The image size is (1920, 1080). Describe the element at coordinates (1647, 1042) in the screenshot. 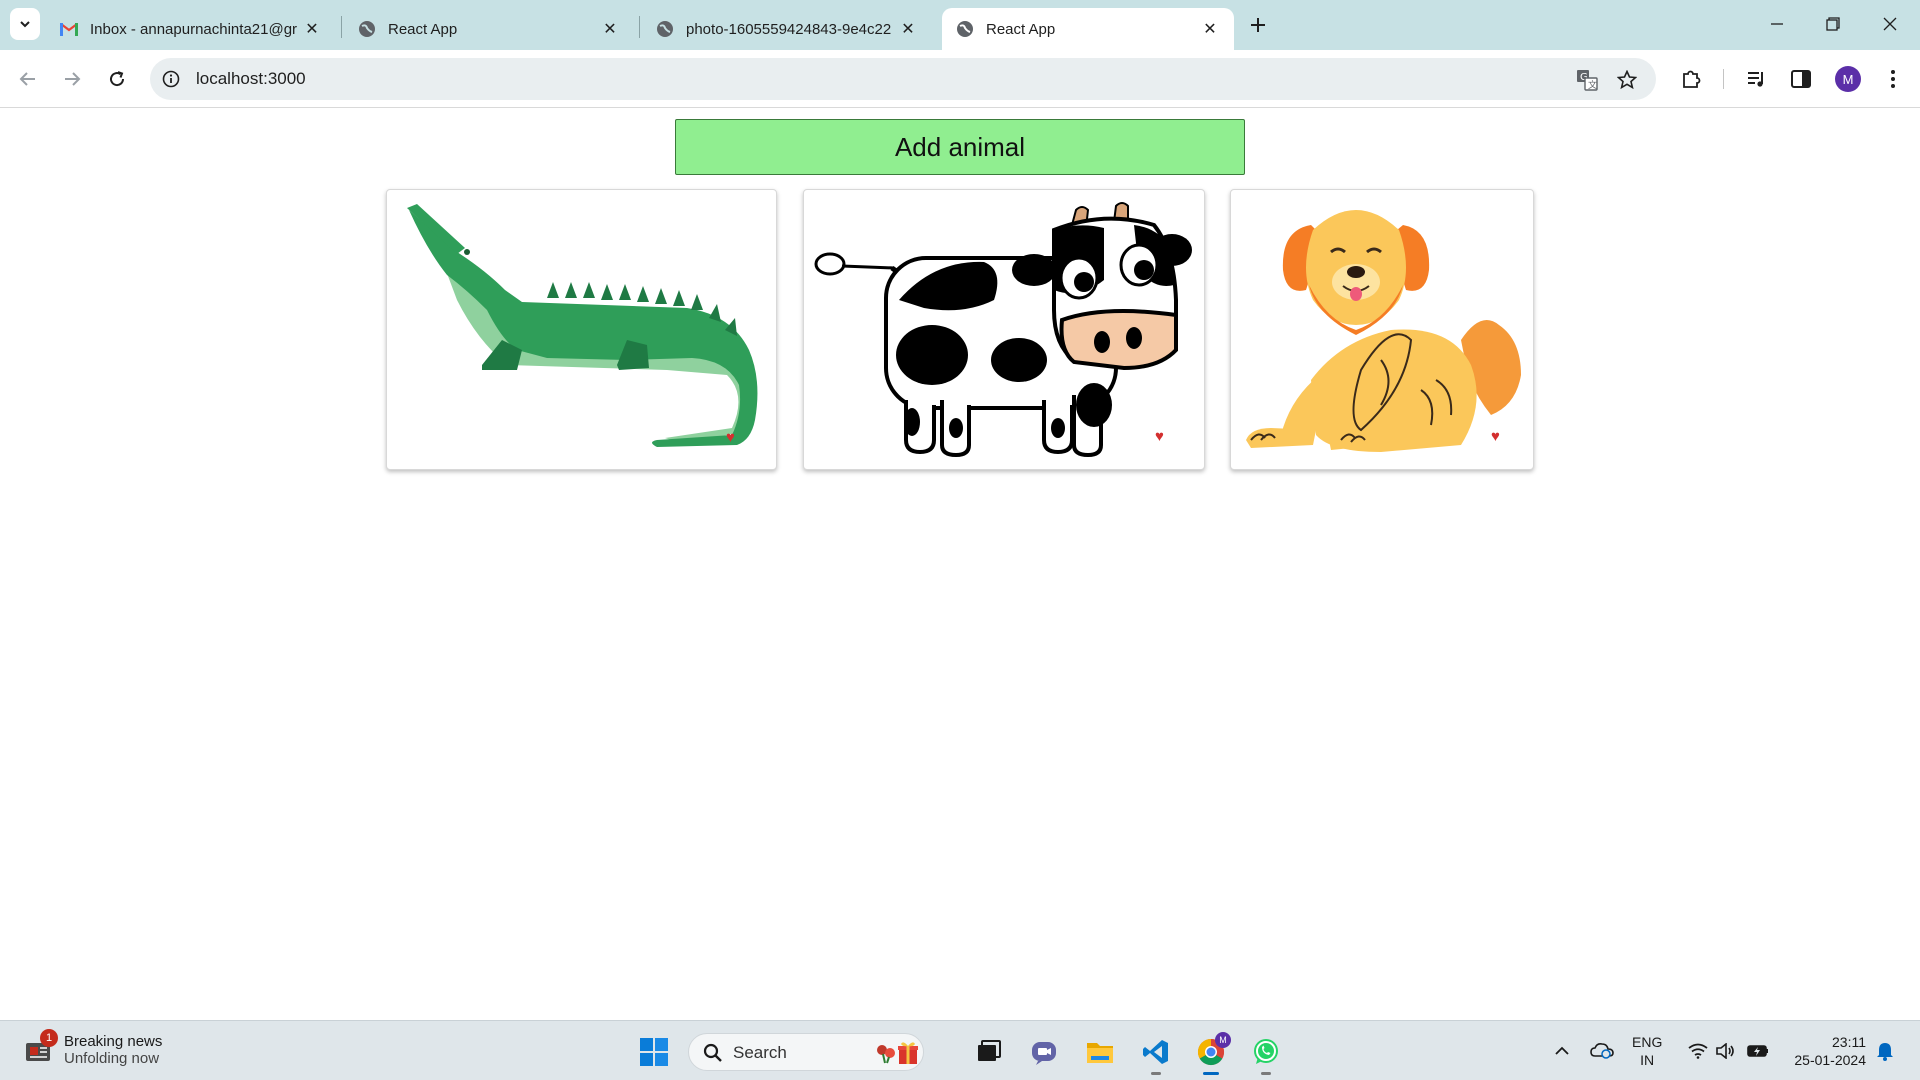

I see `language-code: ENG` at that location.